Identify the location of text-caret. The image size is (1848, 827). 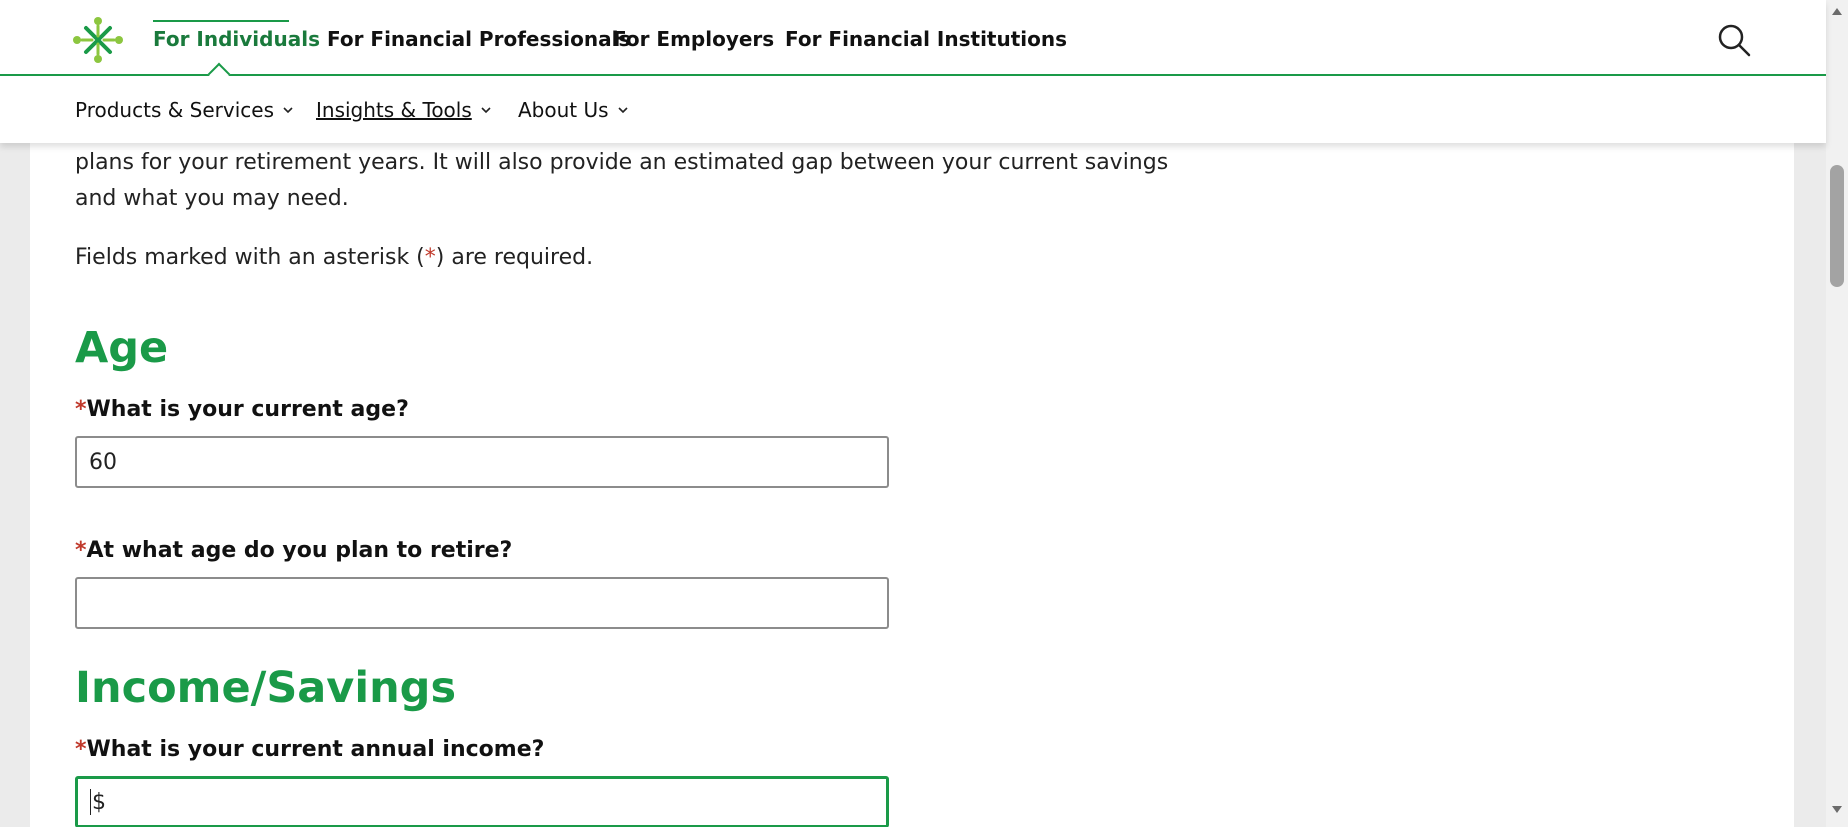
(90, 802).